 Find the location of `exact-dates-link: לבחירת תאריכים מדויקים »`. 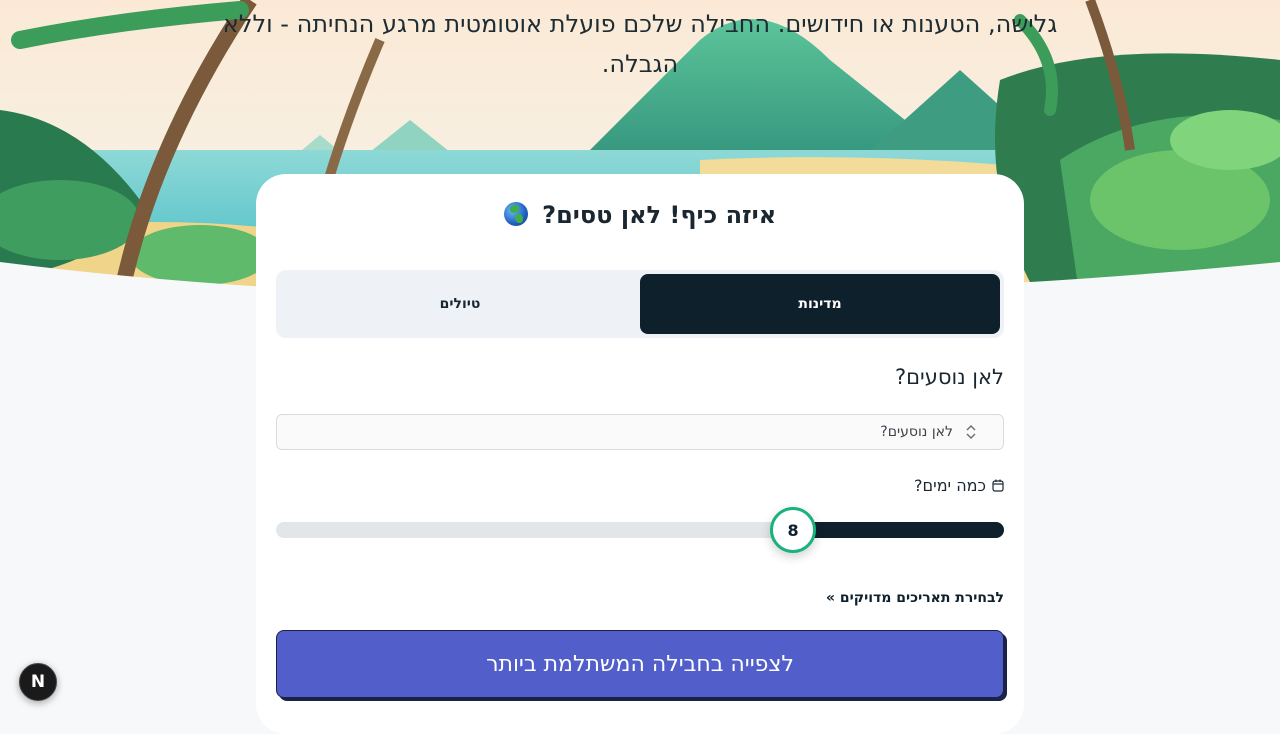

exact-dates-link: לבחירת תאריכים מדויקים » is located at coordinates (640, 598).